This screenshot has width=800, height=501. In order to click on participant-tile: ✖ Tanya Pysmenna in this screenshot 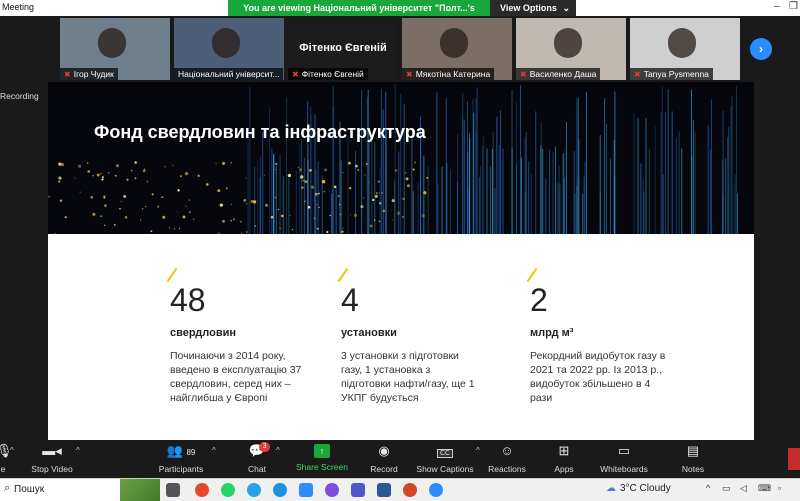, I will do `click(685, 49)`.